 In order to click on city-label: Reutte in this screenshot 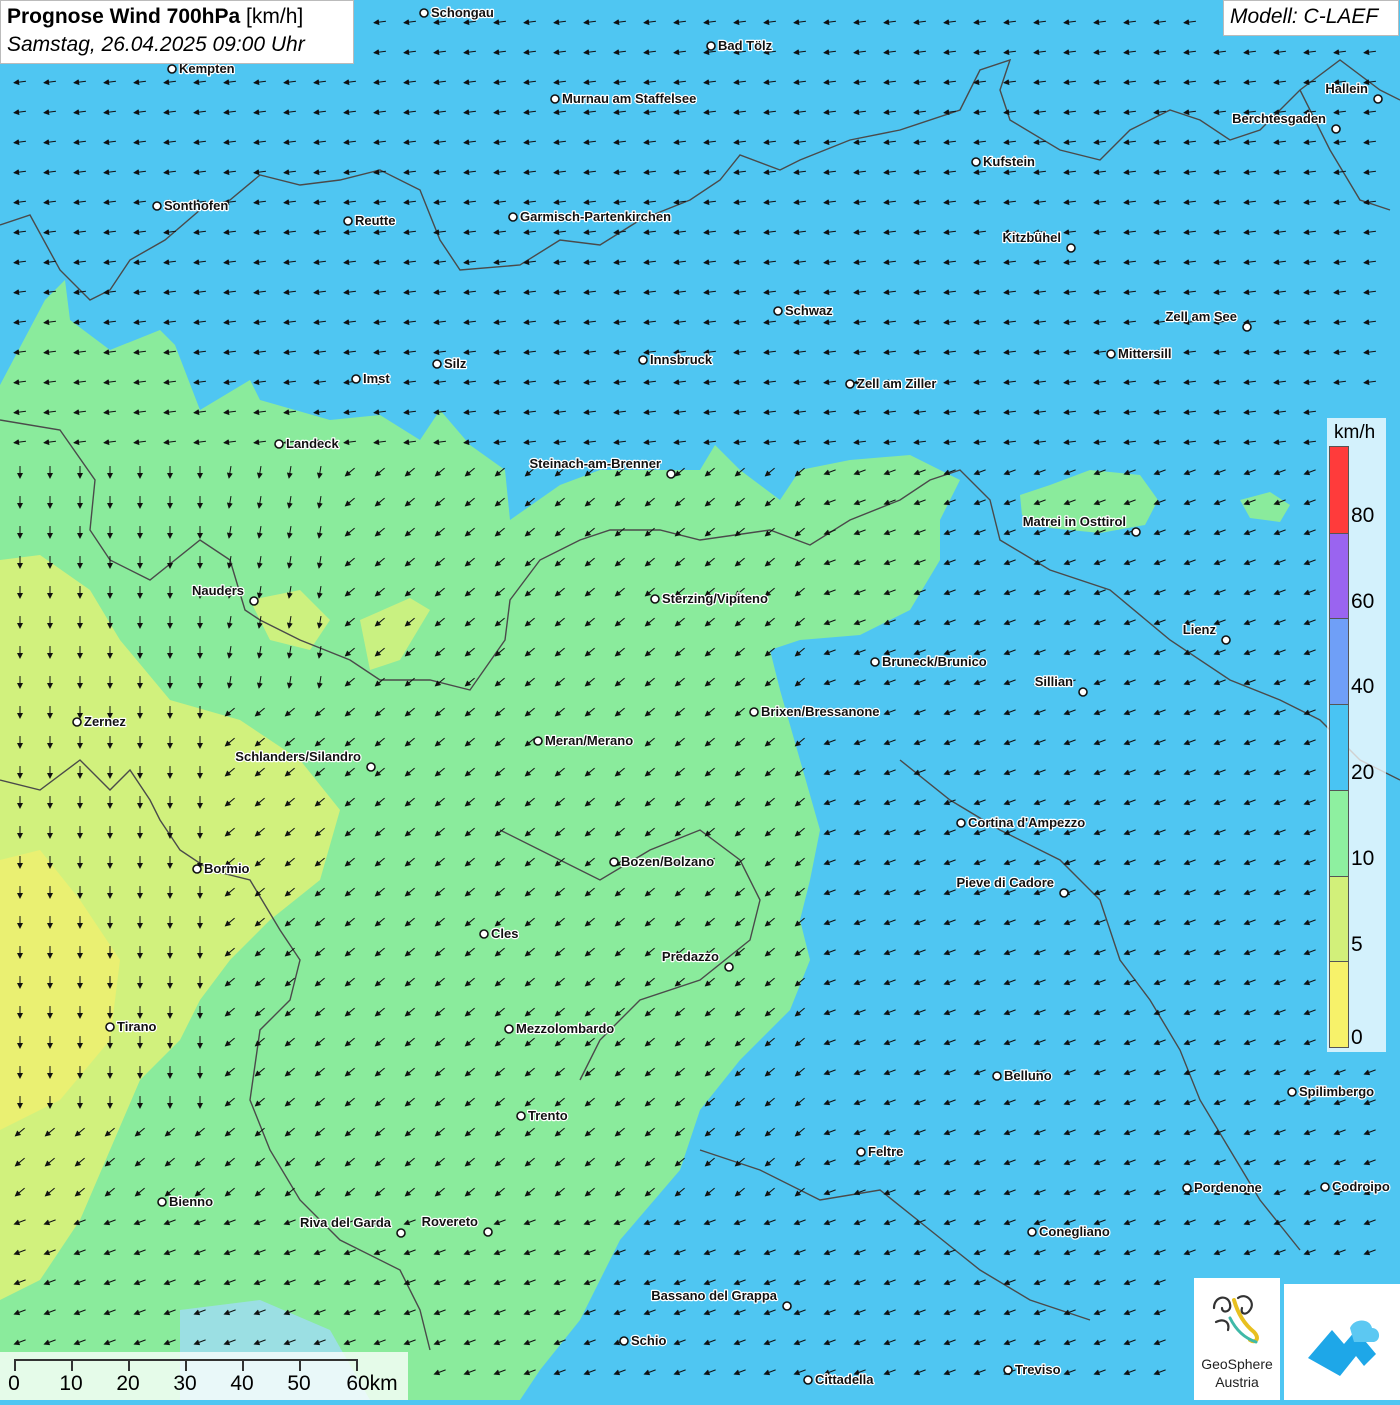, I will do `click(375, 220)`.